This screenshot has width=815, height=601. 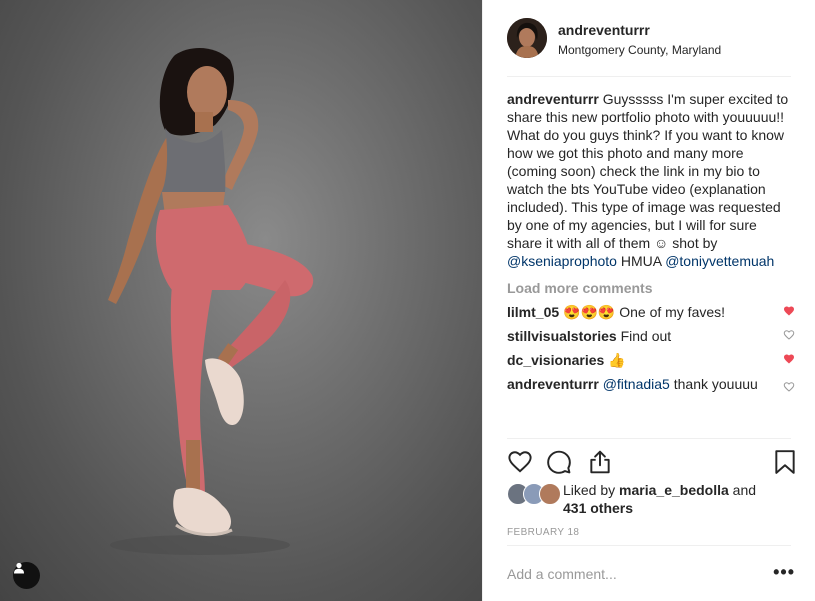 I want to click on comment-bubble-icon, so click(x=559, y=462).